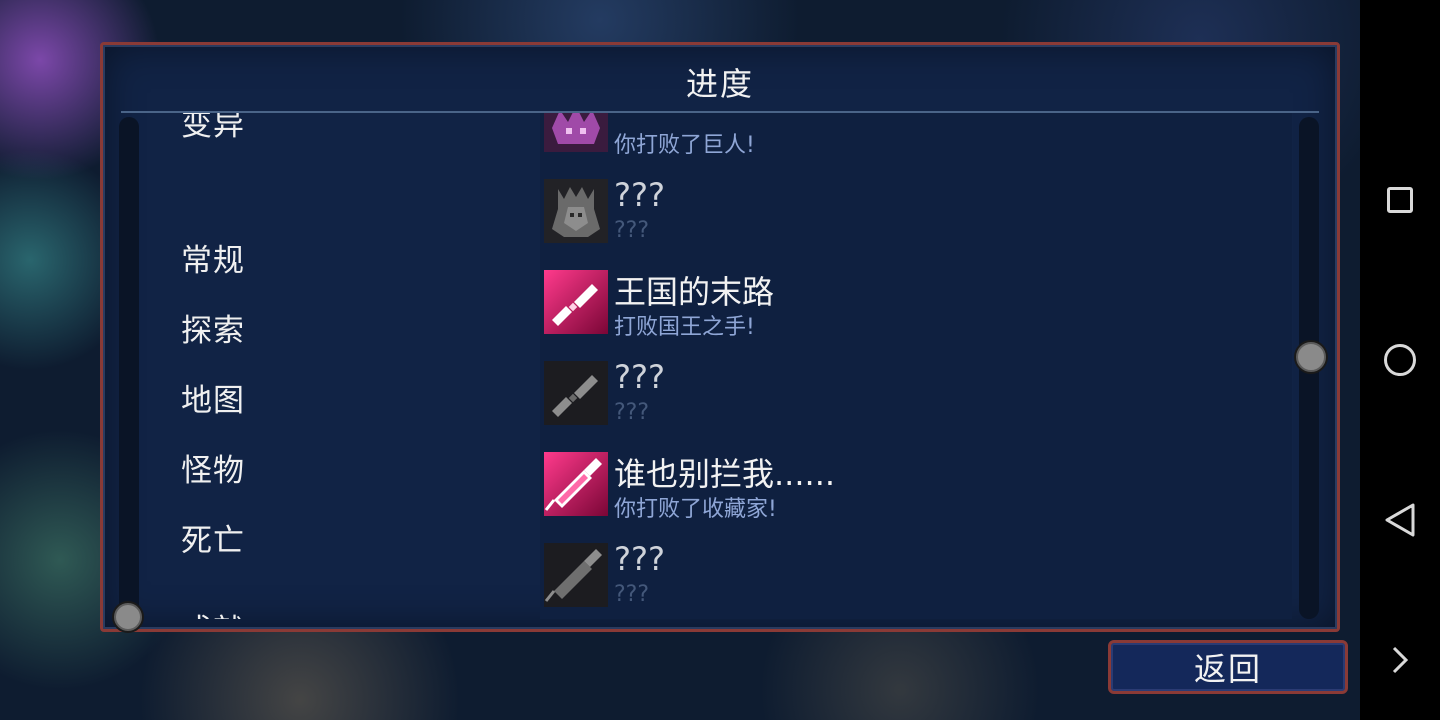 The image size is (1440, 720). I want to click on crowned-boss-icon, so click(576, 211).